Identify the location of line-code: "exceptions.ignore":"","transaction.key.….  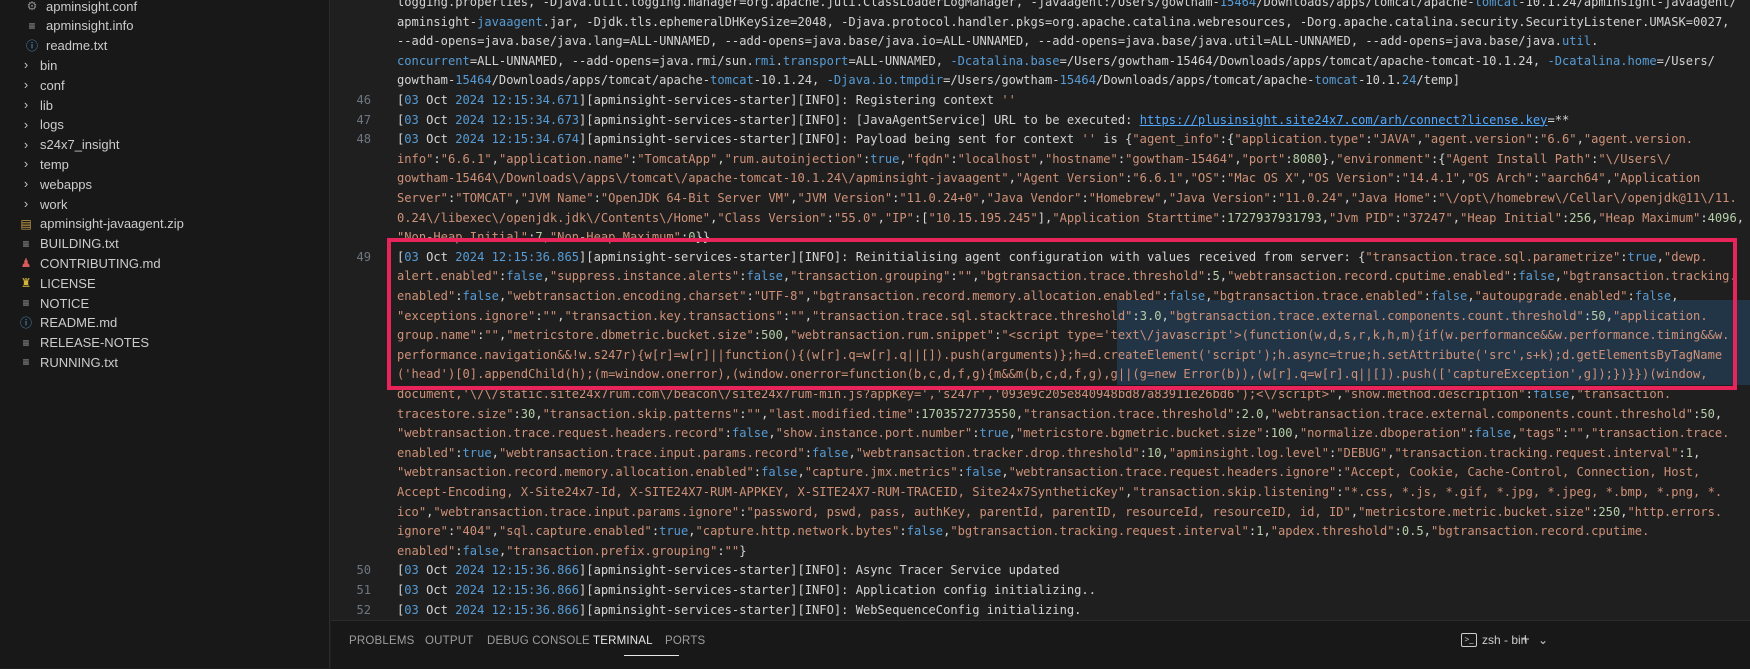
(1052, 315).